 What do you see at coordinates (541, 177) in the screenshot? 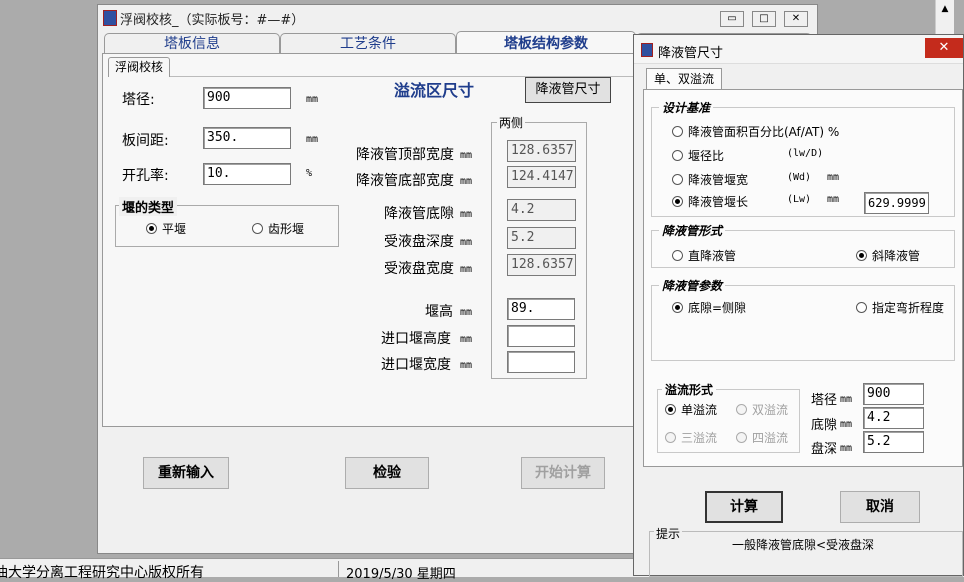
I see `downcomer-bottom-width-field: 124.4147` at bounding box center [541, 177].